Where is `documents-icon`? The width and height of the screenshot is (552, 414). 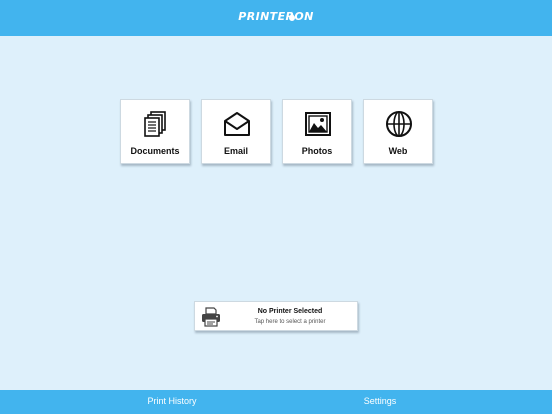
documents-icon is located at coordinates (155, 124).